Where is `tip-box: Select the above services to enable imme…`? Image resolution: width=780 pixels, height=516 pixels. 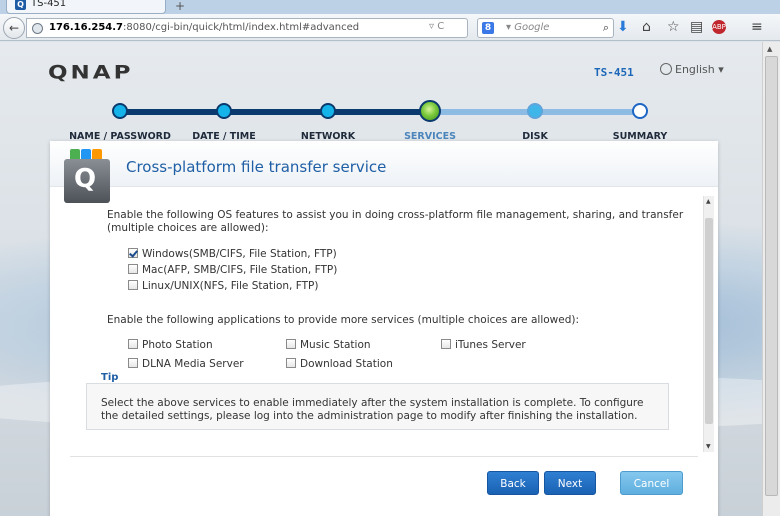
tip-box: Select the above services to enable imme… is located at coordinates (377, 406).